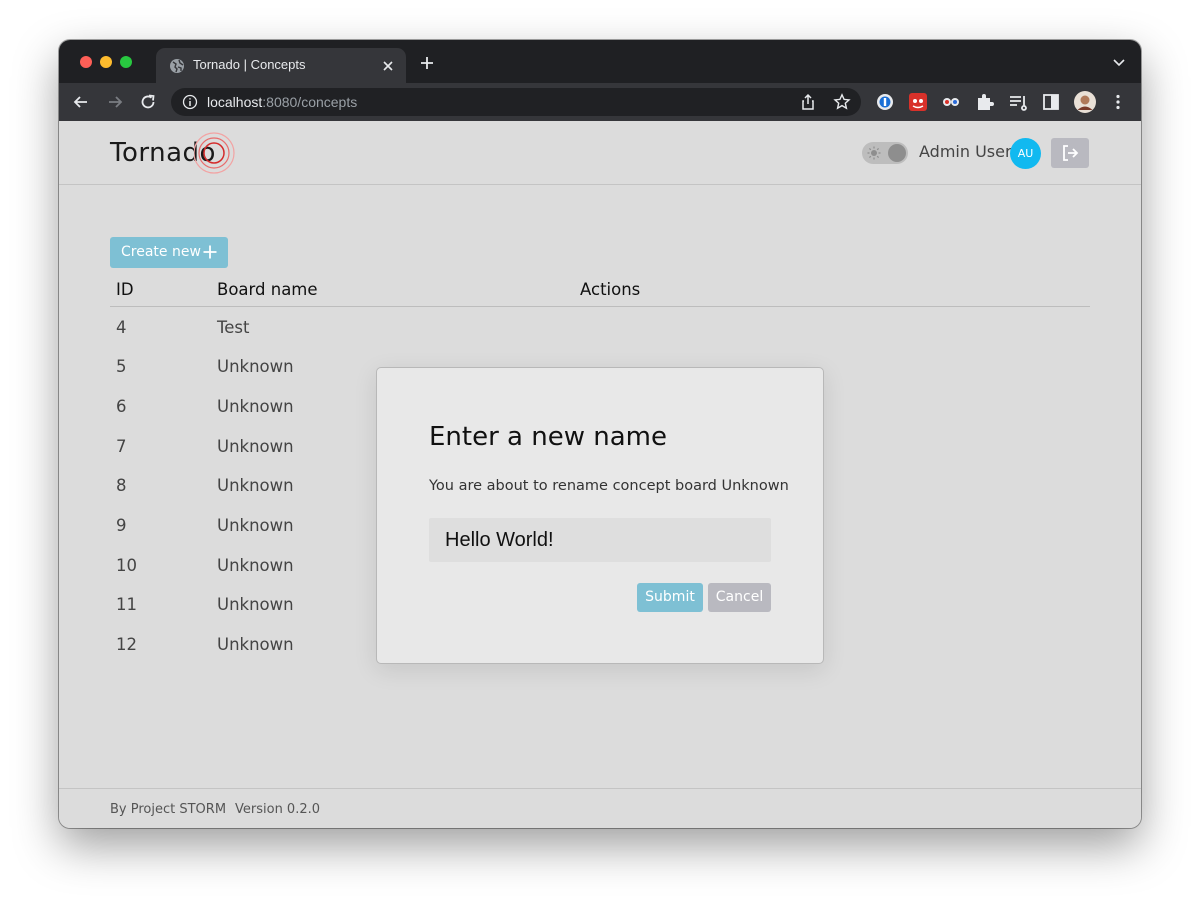 Image resolution: width=1200 pixels, height=905 pixels. I want to click on app-header: Tornado Admin User AU, so click(600, 153).